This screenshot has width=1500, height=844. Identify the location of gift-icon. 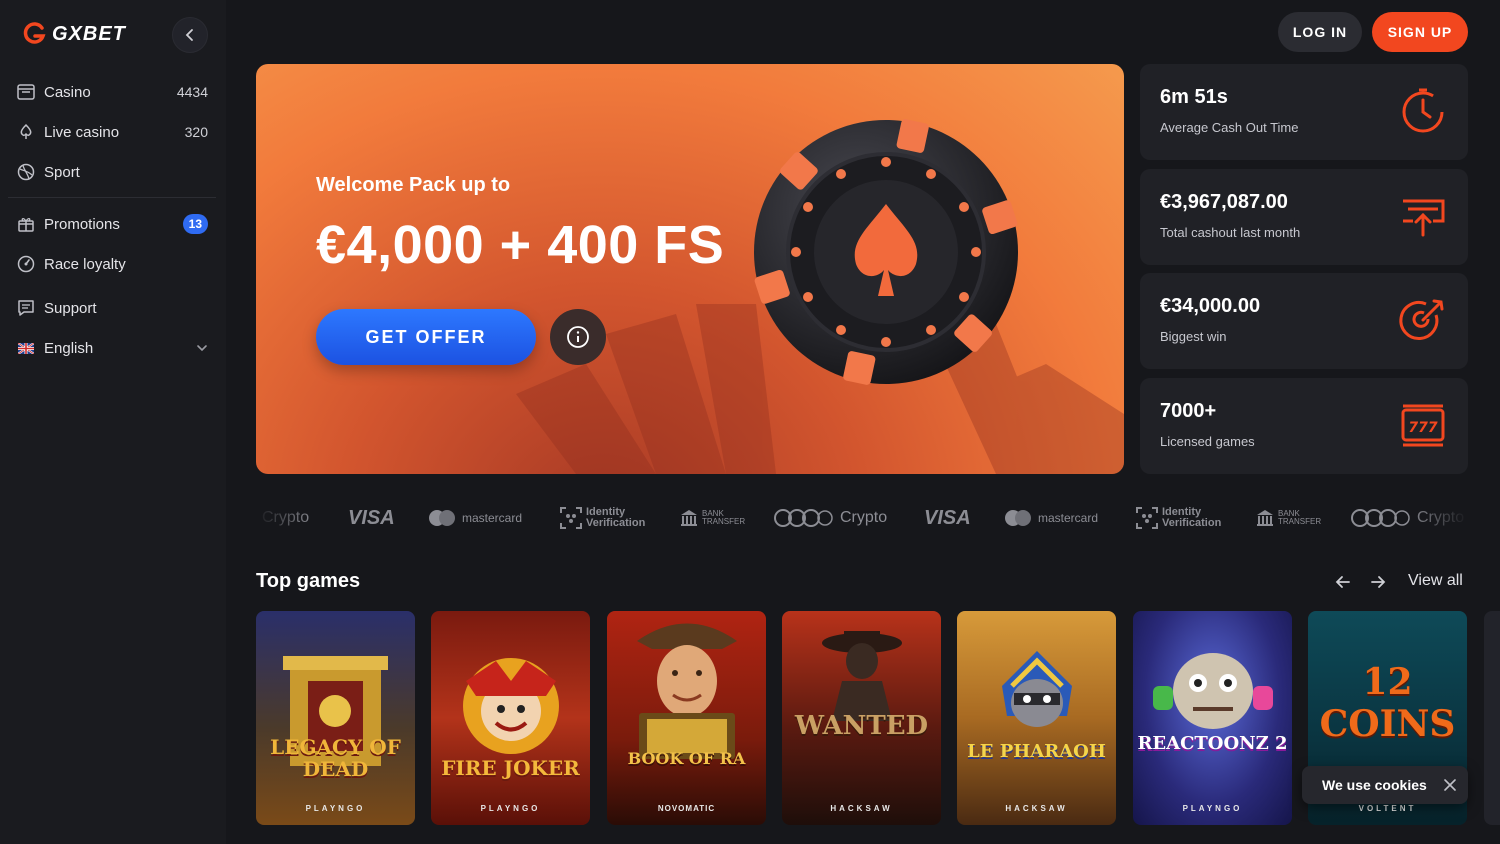
(26, 224).